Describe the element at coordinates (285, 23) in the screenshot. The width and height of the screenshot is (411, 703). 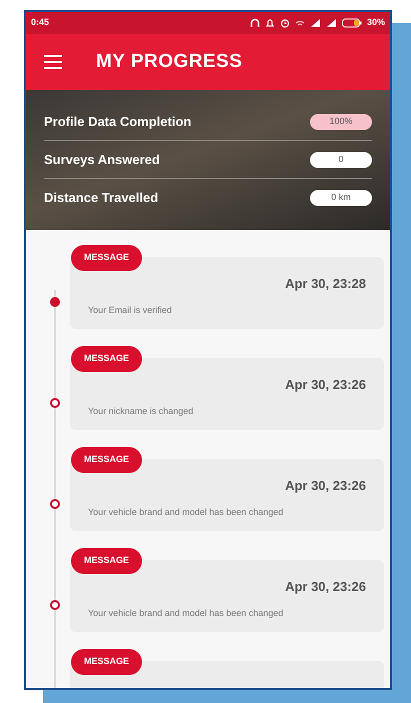
I see `alarm-icon` at that location.